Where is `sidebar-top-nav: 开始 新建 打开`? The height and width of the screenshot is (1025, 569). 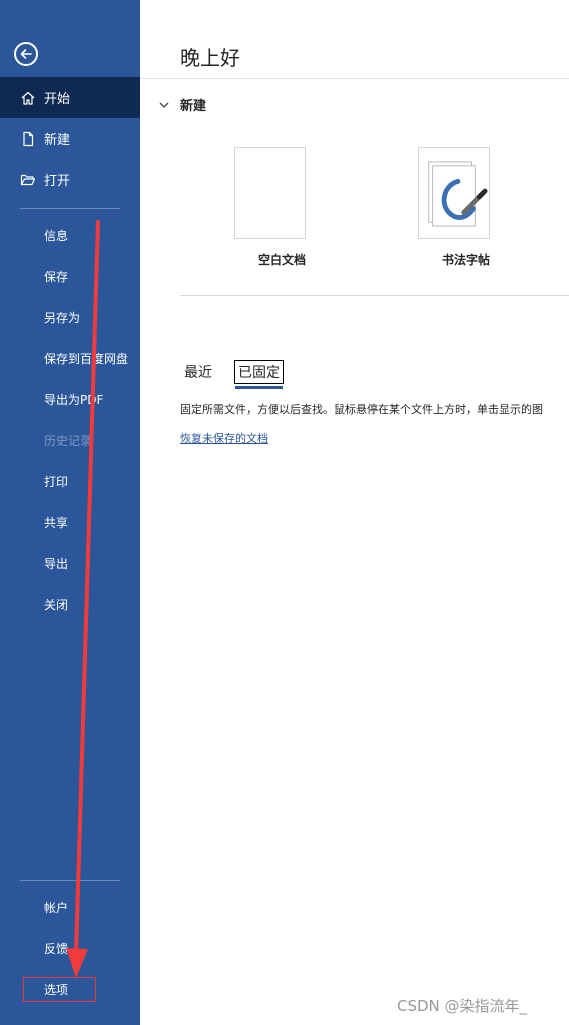
sidebar-top-nav: 开始 新建 打开 is located at coordinates (70, 138).